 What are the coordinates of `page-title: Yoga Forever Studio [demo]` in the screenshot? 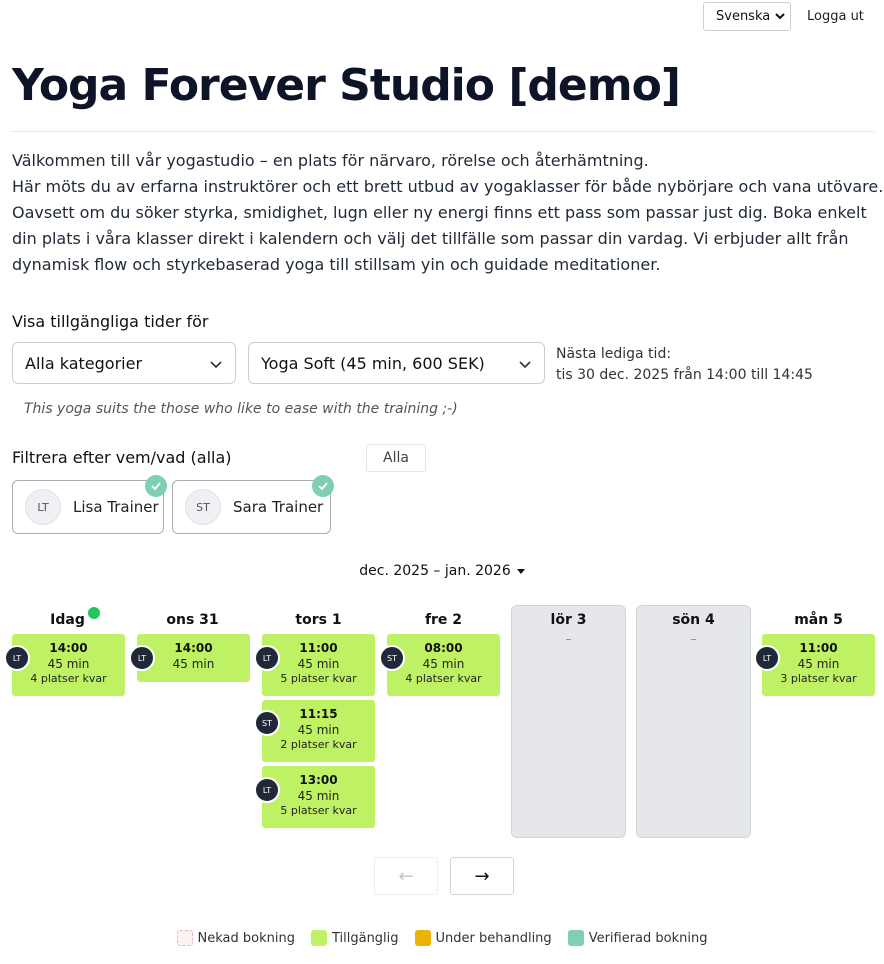 It's located at (346, 85).